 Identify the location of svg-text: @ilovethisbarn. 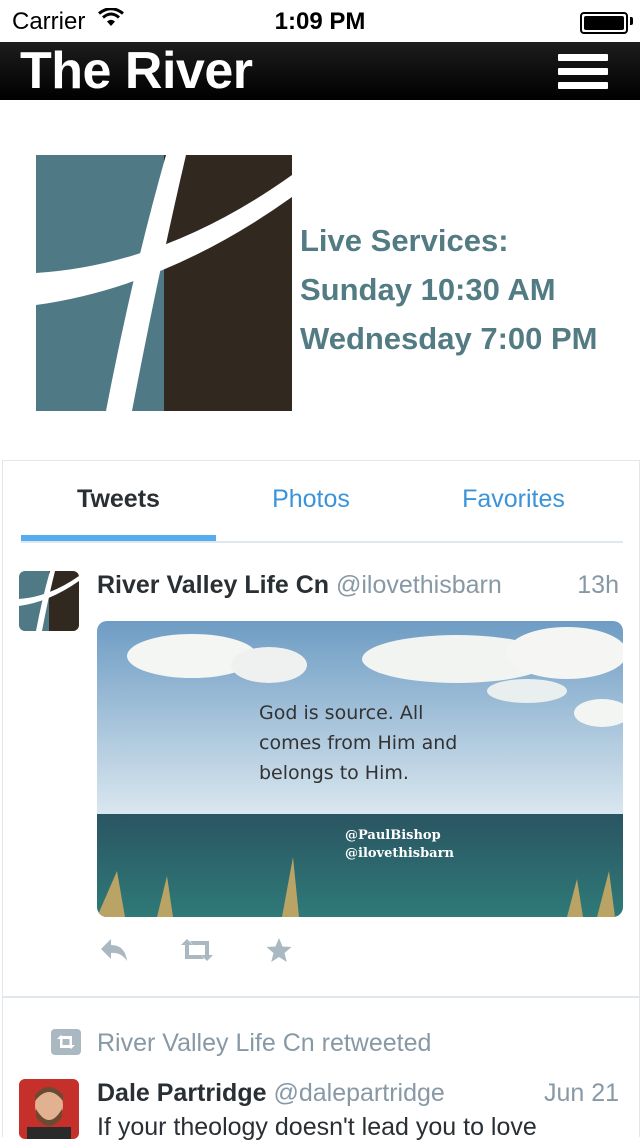
(399, 853).